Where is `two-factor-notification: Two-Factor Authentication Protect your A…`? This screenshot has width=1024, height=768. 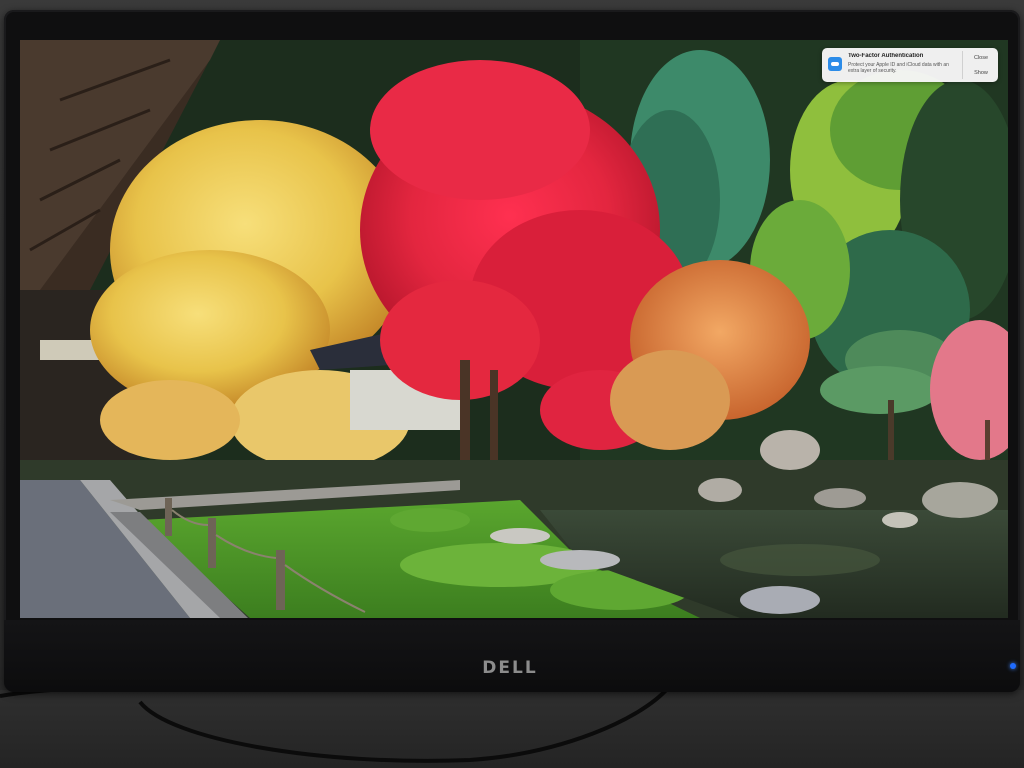
two-factor-notification: Two-Factor Authentication Protect your A… is located at coordinates (910, 65).